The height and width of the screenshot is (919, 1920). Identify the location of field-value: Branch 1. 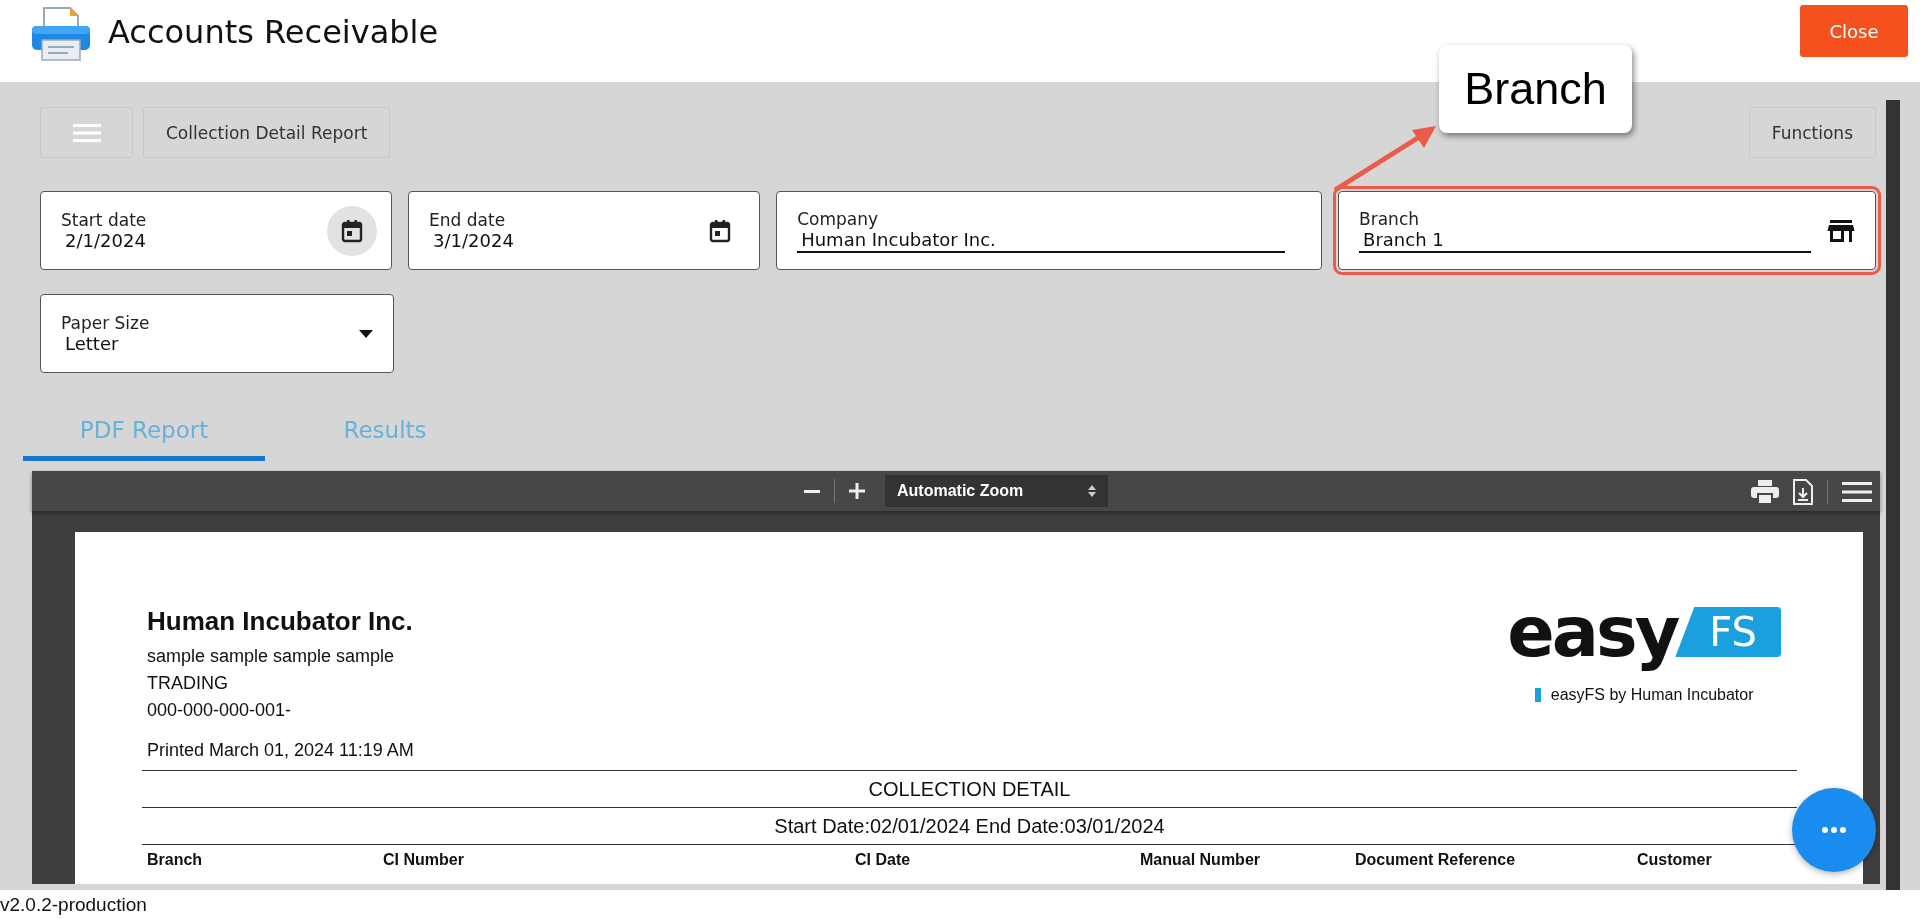
(1585, 240).